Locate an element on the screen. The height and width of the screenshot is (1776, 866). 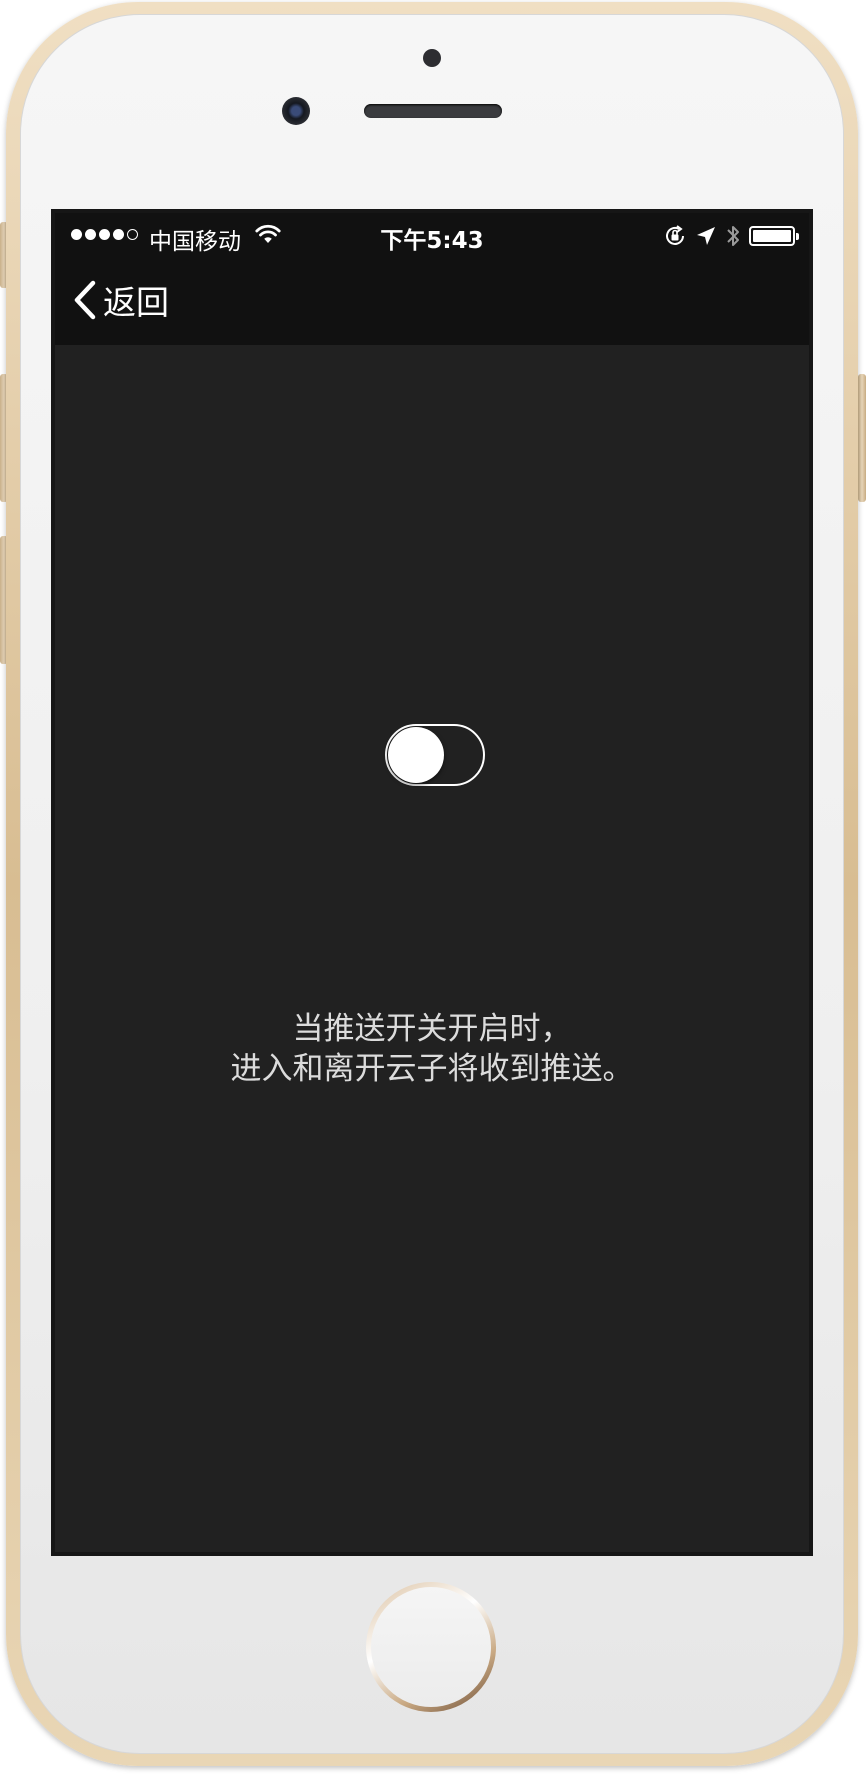
proximity-sensor is located at coordinates (432, 58).